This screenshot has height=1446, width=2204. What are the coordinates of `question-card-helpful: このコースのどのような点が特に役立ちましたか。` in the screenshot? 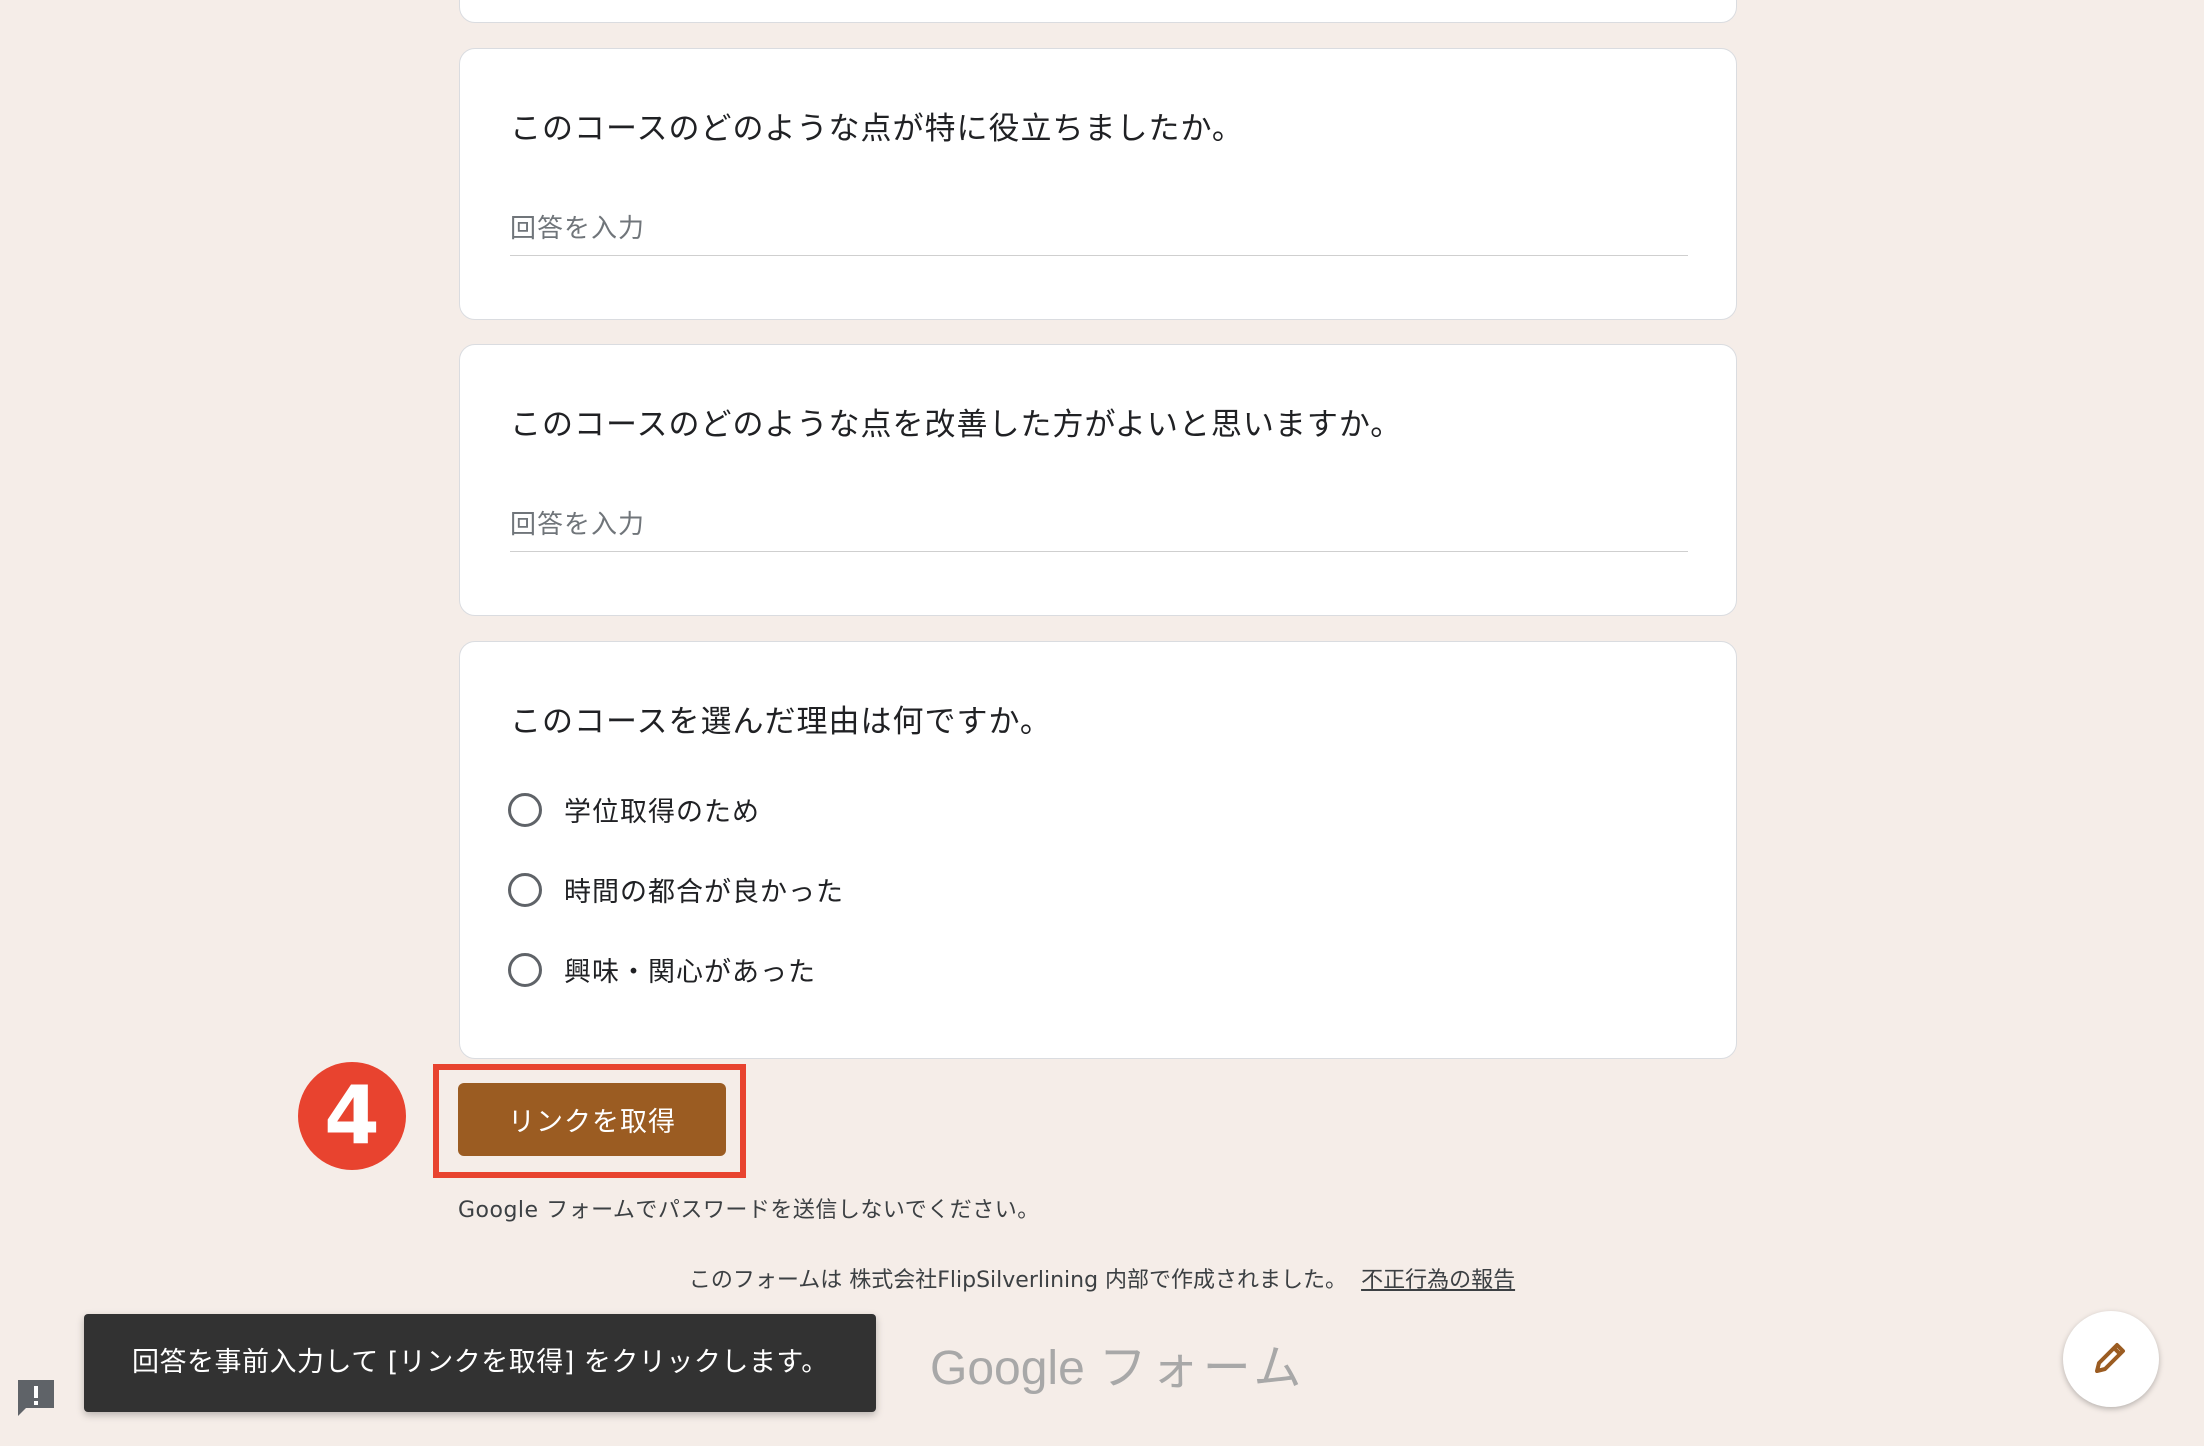 It's located at (1098, 184).